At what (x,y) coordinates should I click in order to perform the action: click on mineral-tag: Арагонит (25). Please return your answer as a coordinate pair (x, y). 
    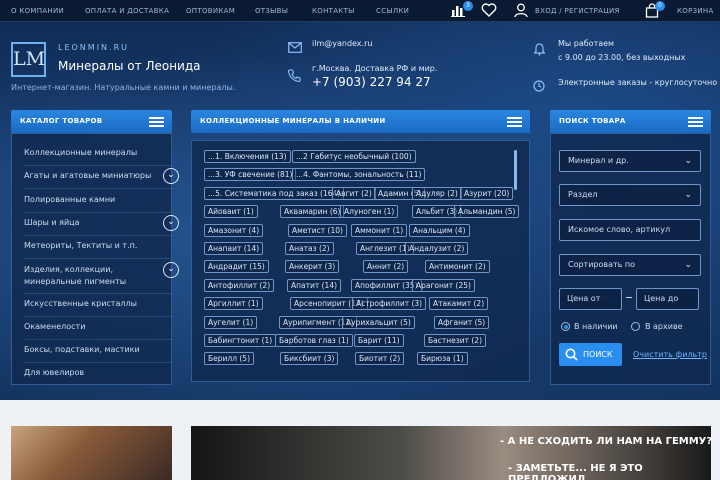
    Looking at the image, I should click on (443, 285).